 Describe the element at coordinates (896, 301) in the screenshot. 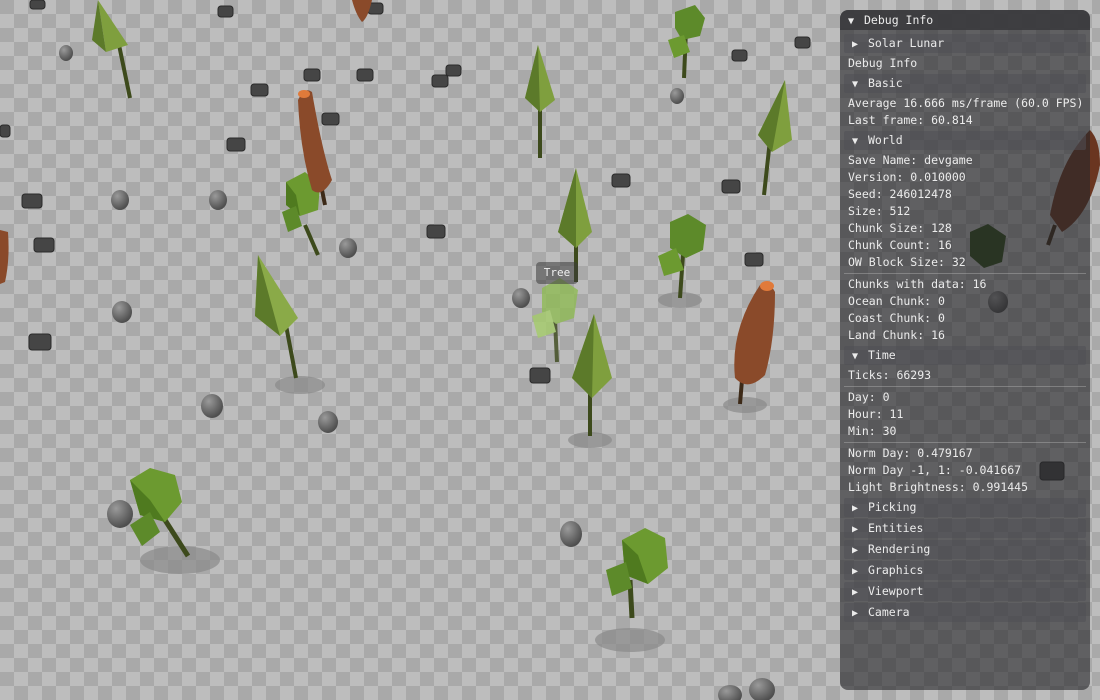

I see `ocean-chunk: Ocean Chunk: 0` at that location.